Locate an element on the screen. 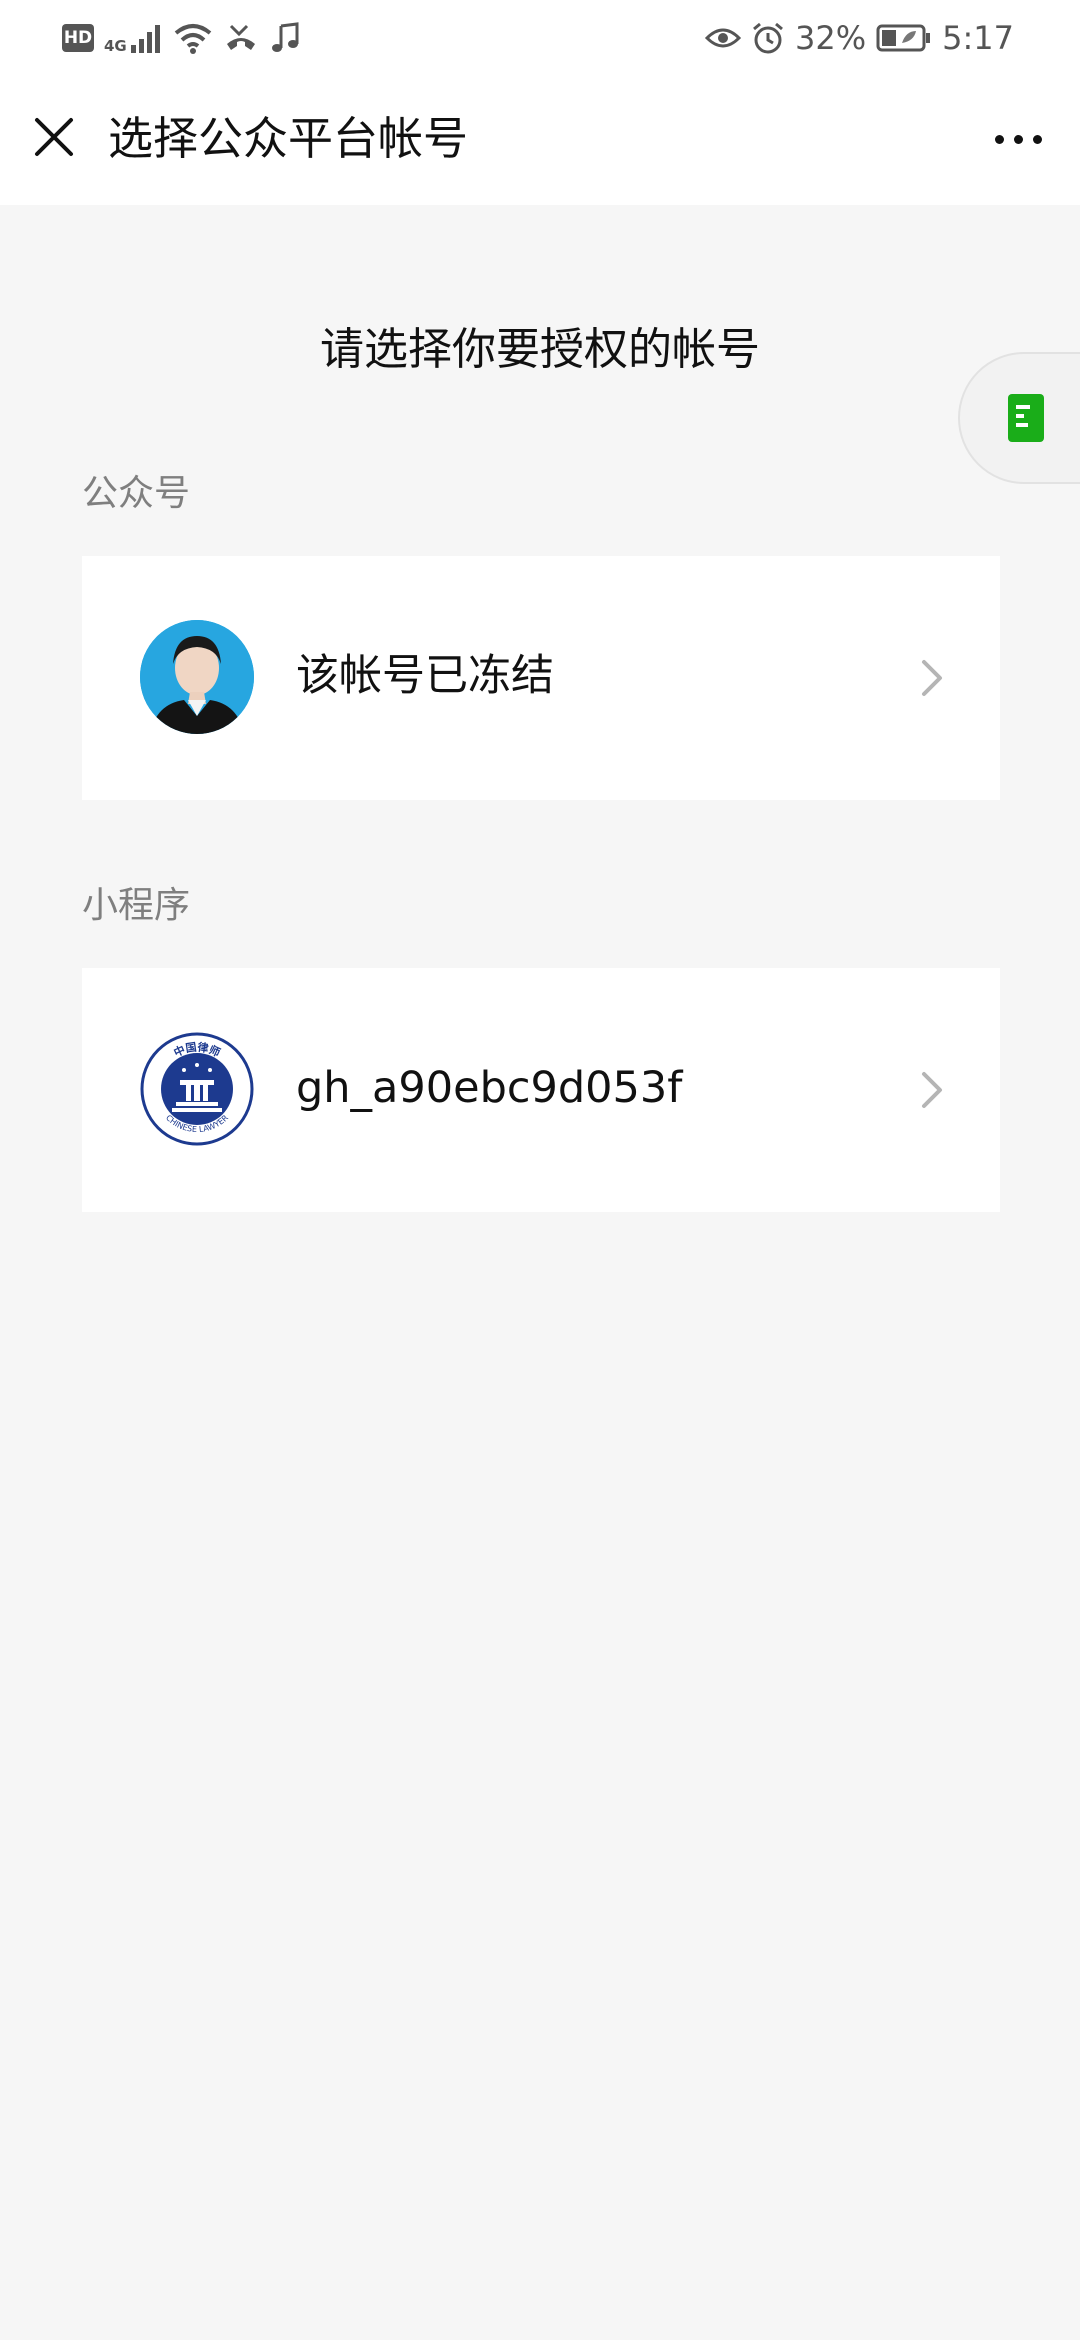  hd-badge: HD is located at coordinates (78, 38).